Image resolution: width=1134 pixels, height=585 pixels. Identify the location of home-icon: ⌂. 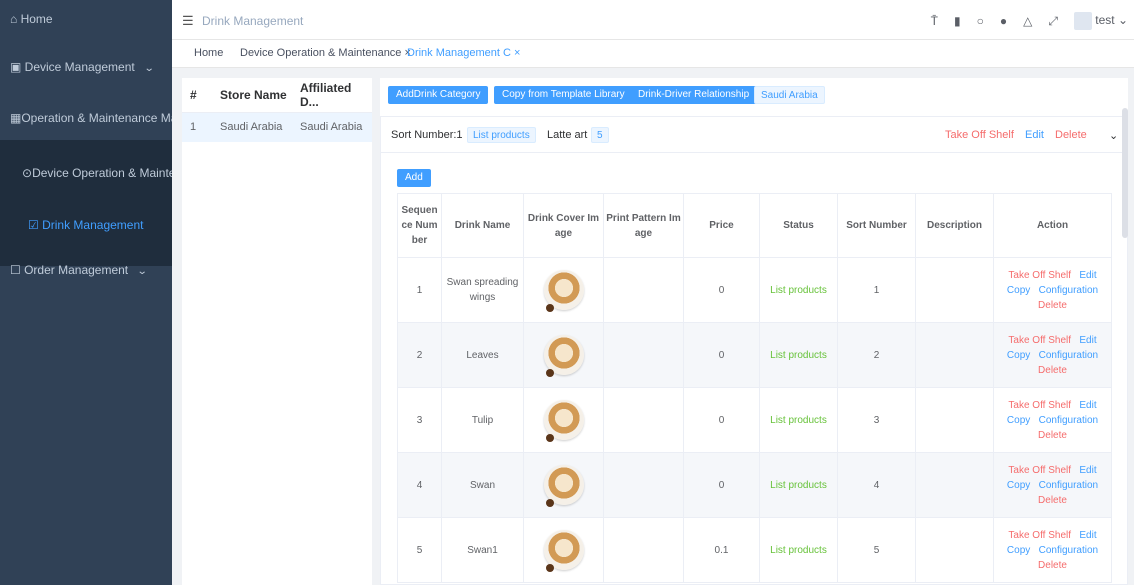
(15, 19).